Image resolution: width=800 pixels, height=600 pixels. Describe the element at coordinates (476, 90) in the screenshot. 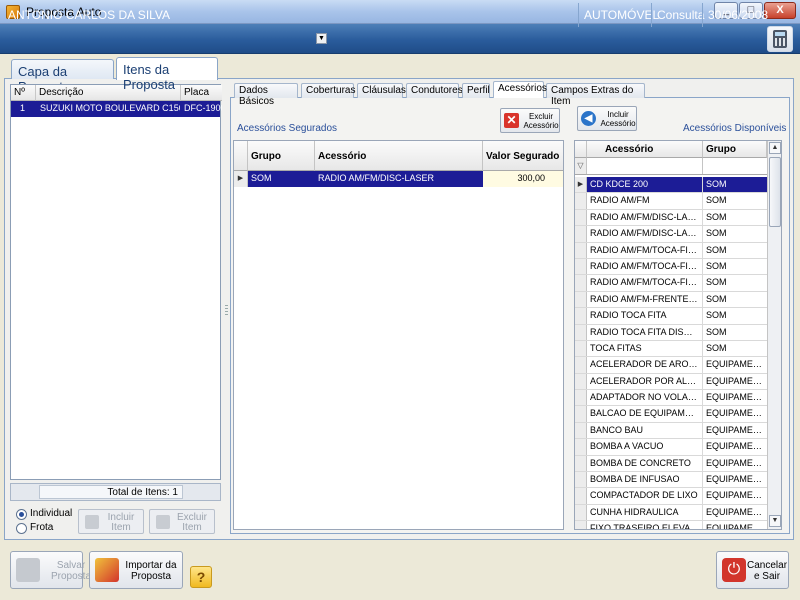

I see `tab-perfil: Perfil` at that location.